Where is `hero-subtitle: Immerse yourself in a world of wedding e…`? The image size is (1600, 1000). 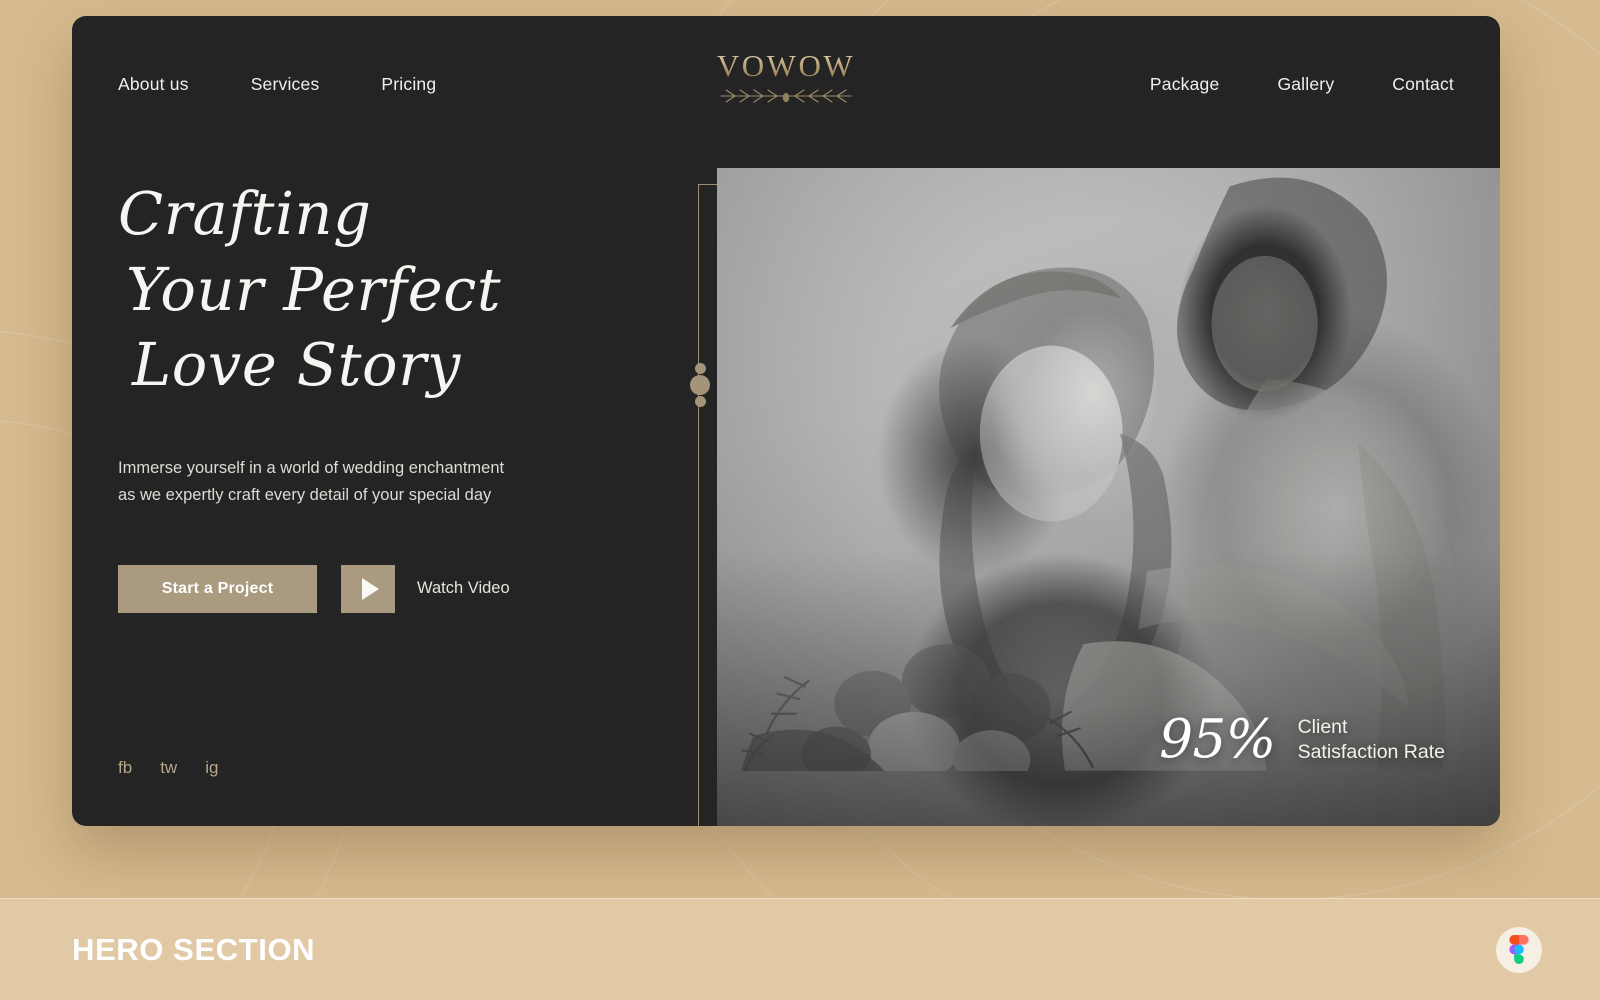 hero-subtitle: Immerse yourself in a world of wedding e… is located at coordinates (396, 482).